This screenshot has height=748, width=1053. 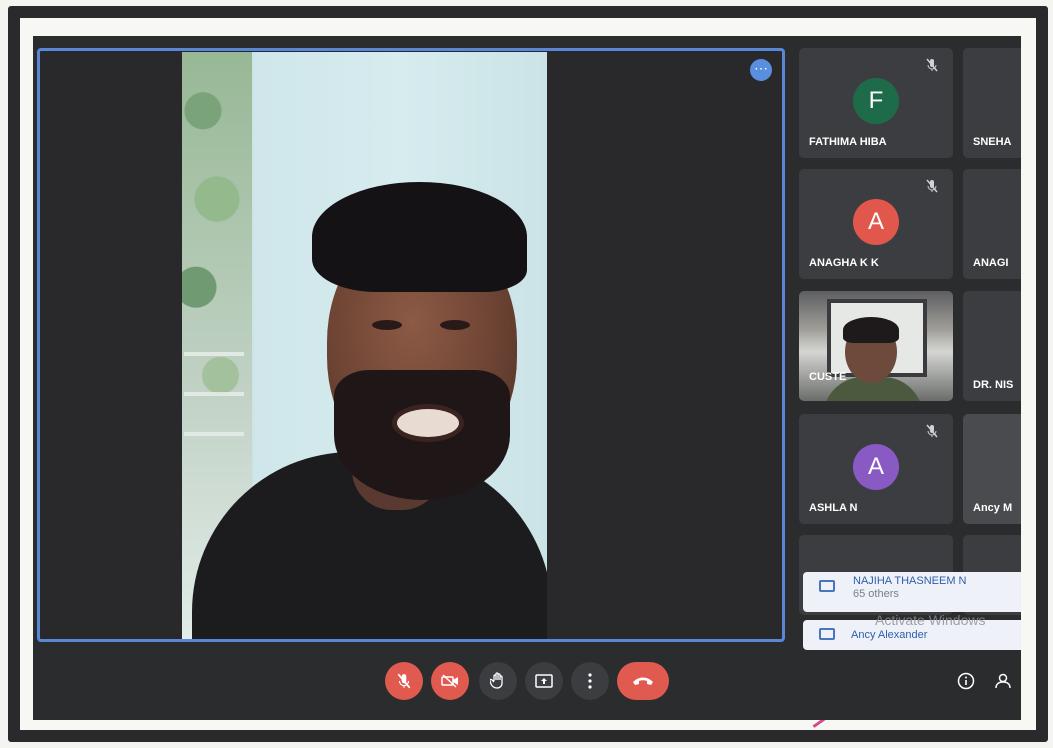 I want to click on present-icon, so click(x=544, y=681).